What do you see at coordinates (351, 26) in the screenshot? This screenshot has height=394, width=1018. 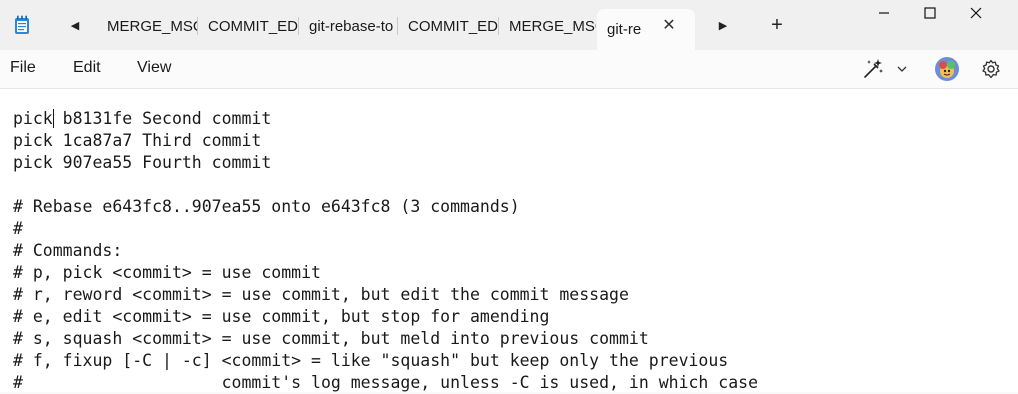 I see `tab-label: git-rebase-to` at bounding box center [351, 26].